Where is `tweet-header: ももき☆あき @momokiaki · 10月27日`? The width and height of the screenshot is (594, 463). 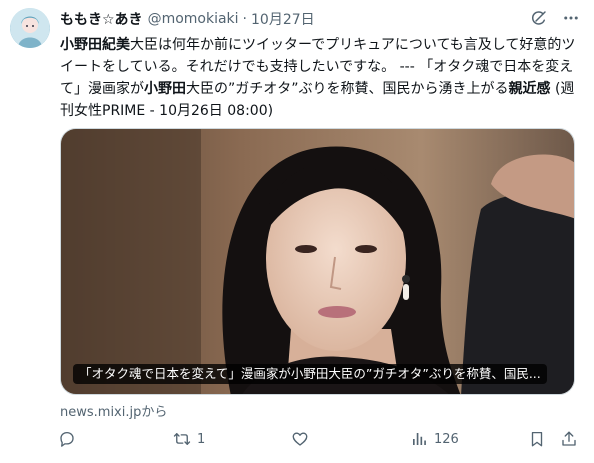
tweet-header: ももき☆あき @momokiaki · 10月27日 is located at coordinates (187, 19).